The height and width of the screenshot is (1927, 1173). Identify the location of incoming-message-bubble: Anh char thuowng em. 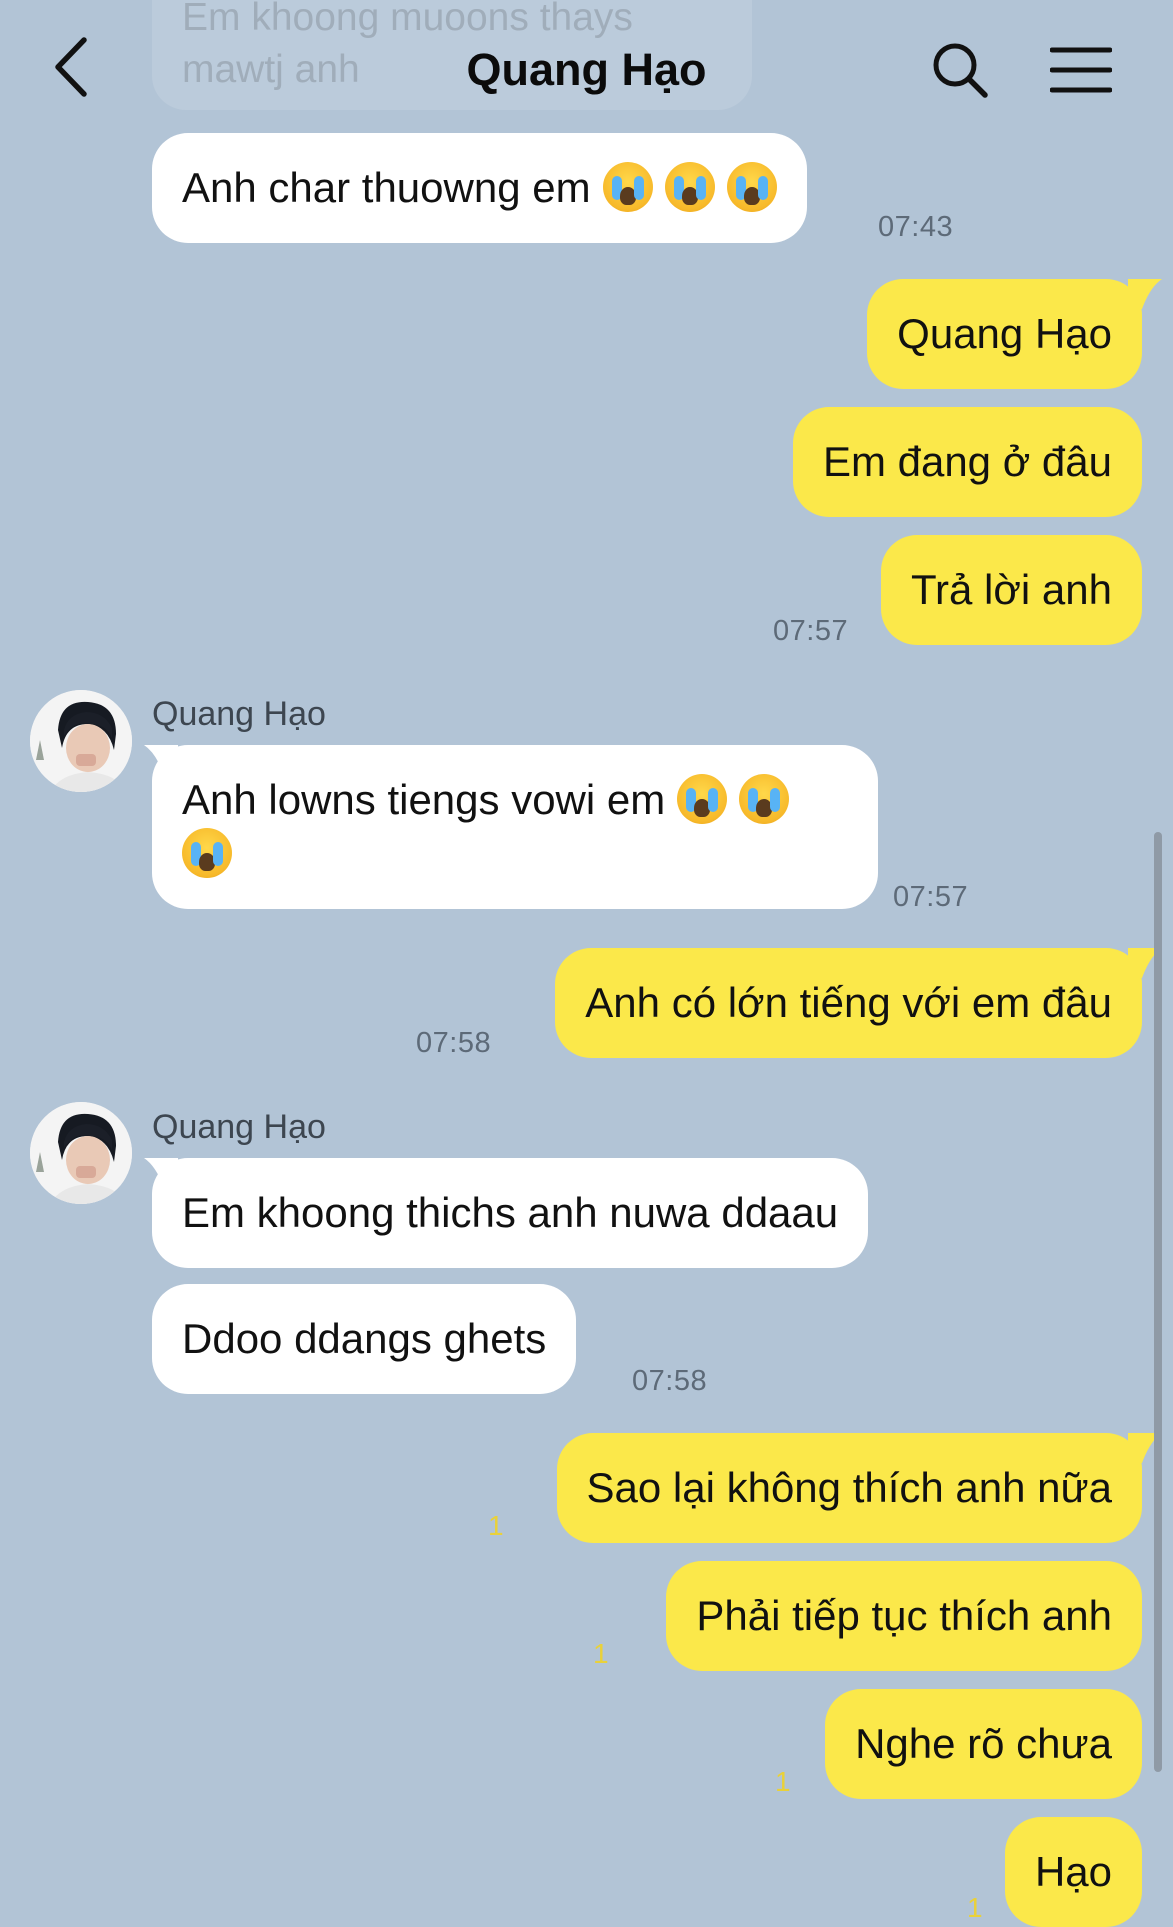
(479, 188).